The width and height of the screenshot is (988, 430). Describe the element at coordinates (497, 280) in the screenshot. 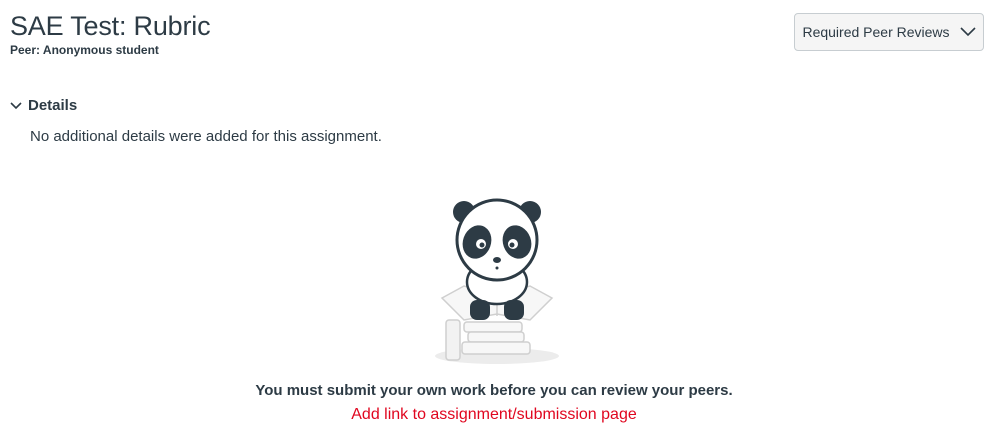

I see `panda-reading-illustration` at that location.